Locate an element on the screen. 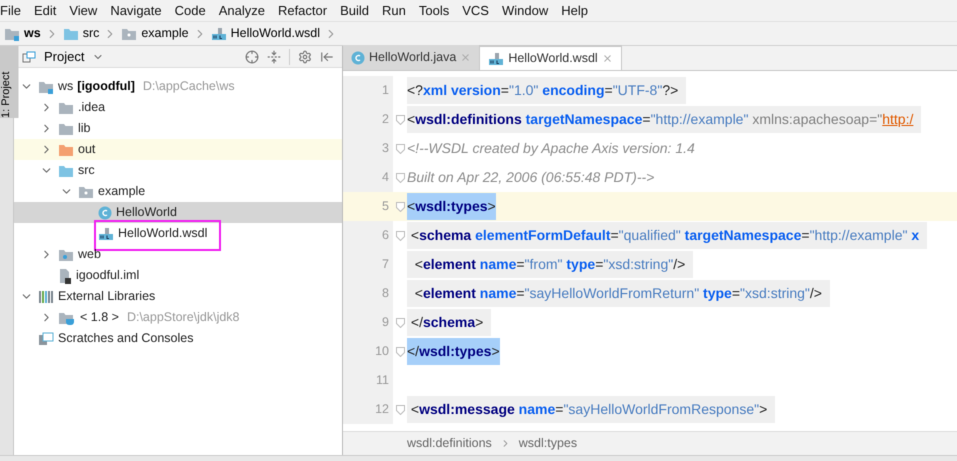  module-name: [igoodful] is located at coordinates (106, 87).